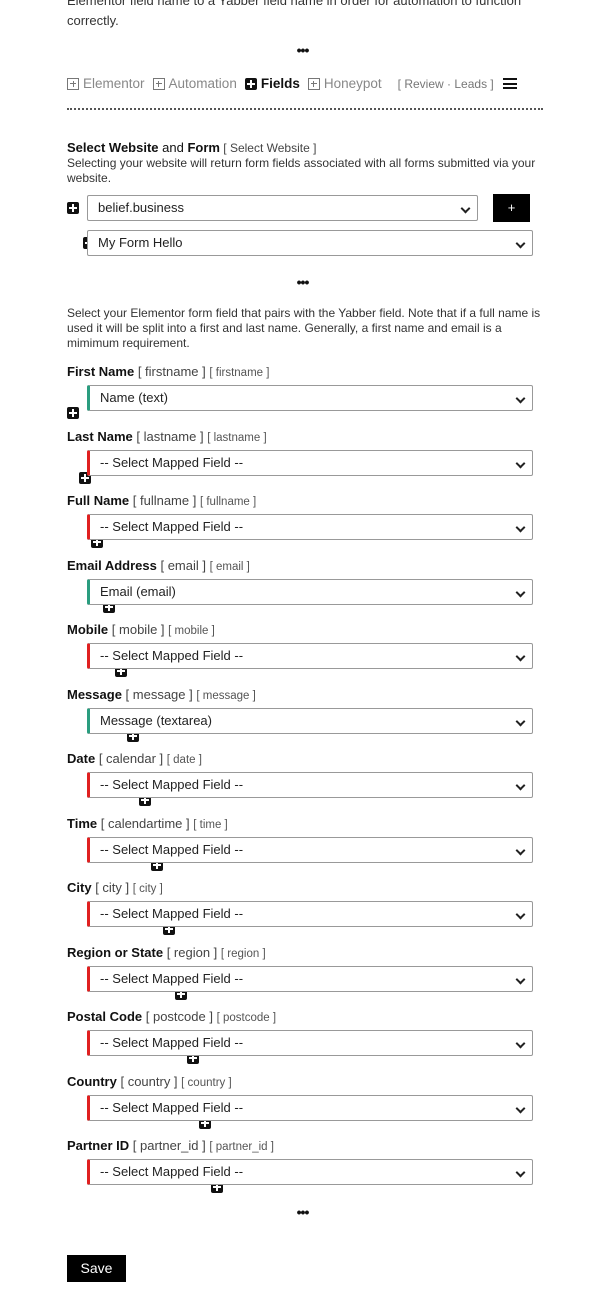  What do you see at coordinates (492, 83) in the screenshot?
I see `bracket: ]` at bounding box center [492, 83].